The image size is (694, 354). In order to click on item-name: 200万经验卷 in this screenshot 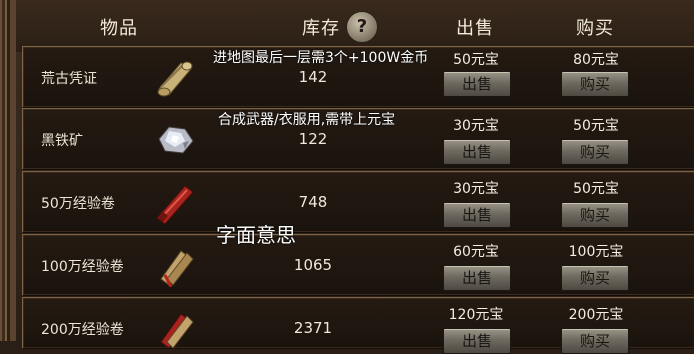, I will do `click(82, 330)`.